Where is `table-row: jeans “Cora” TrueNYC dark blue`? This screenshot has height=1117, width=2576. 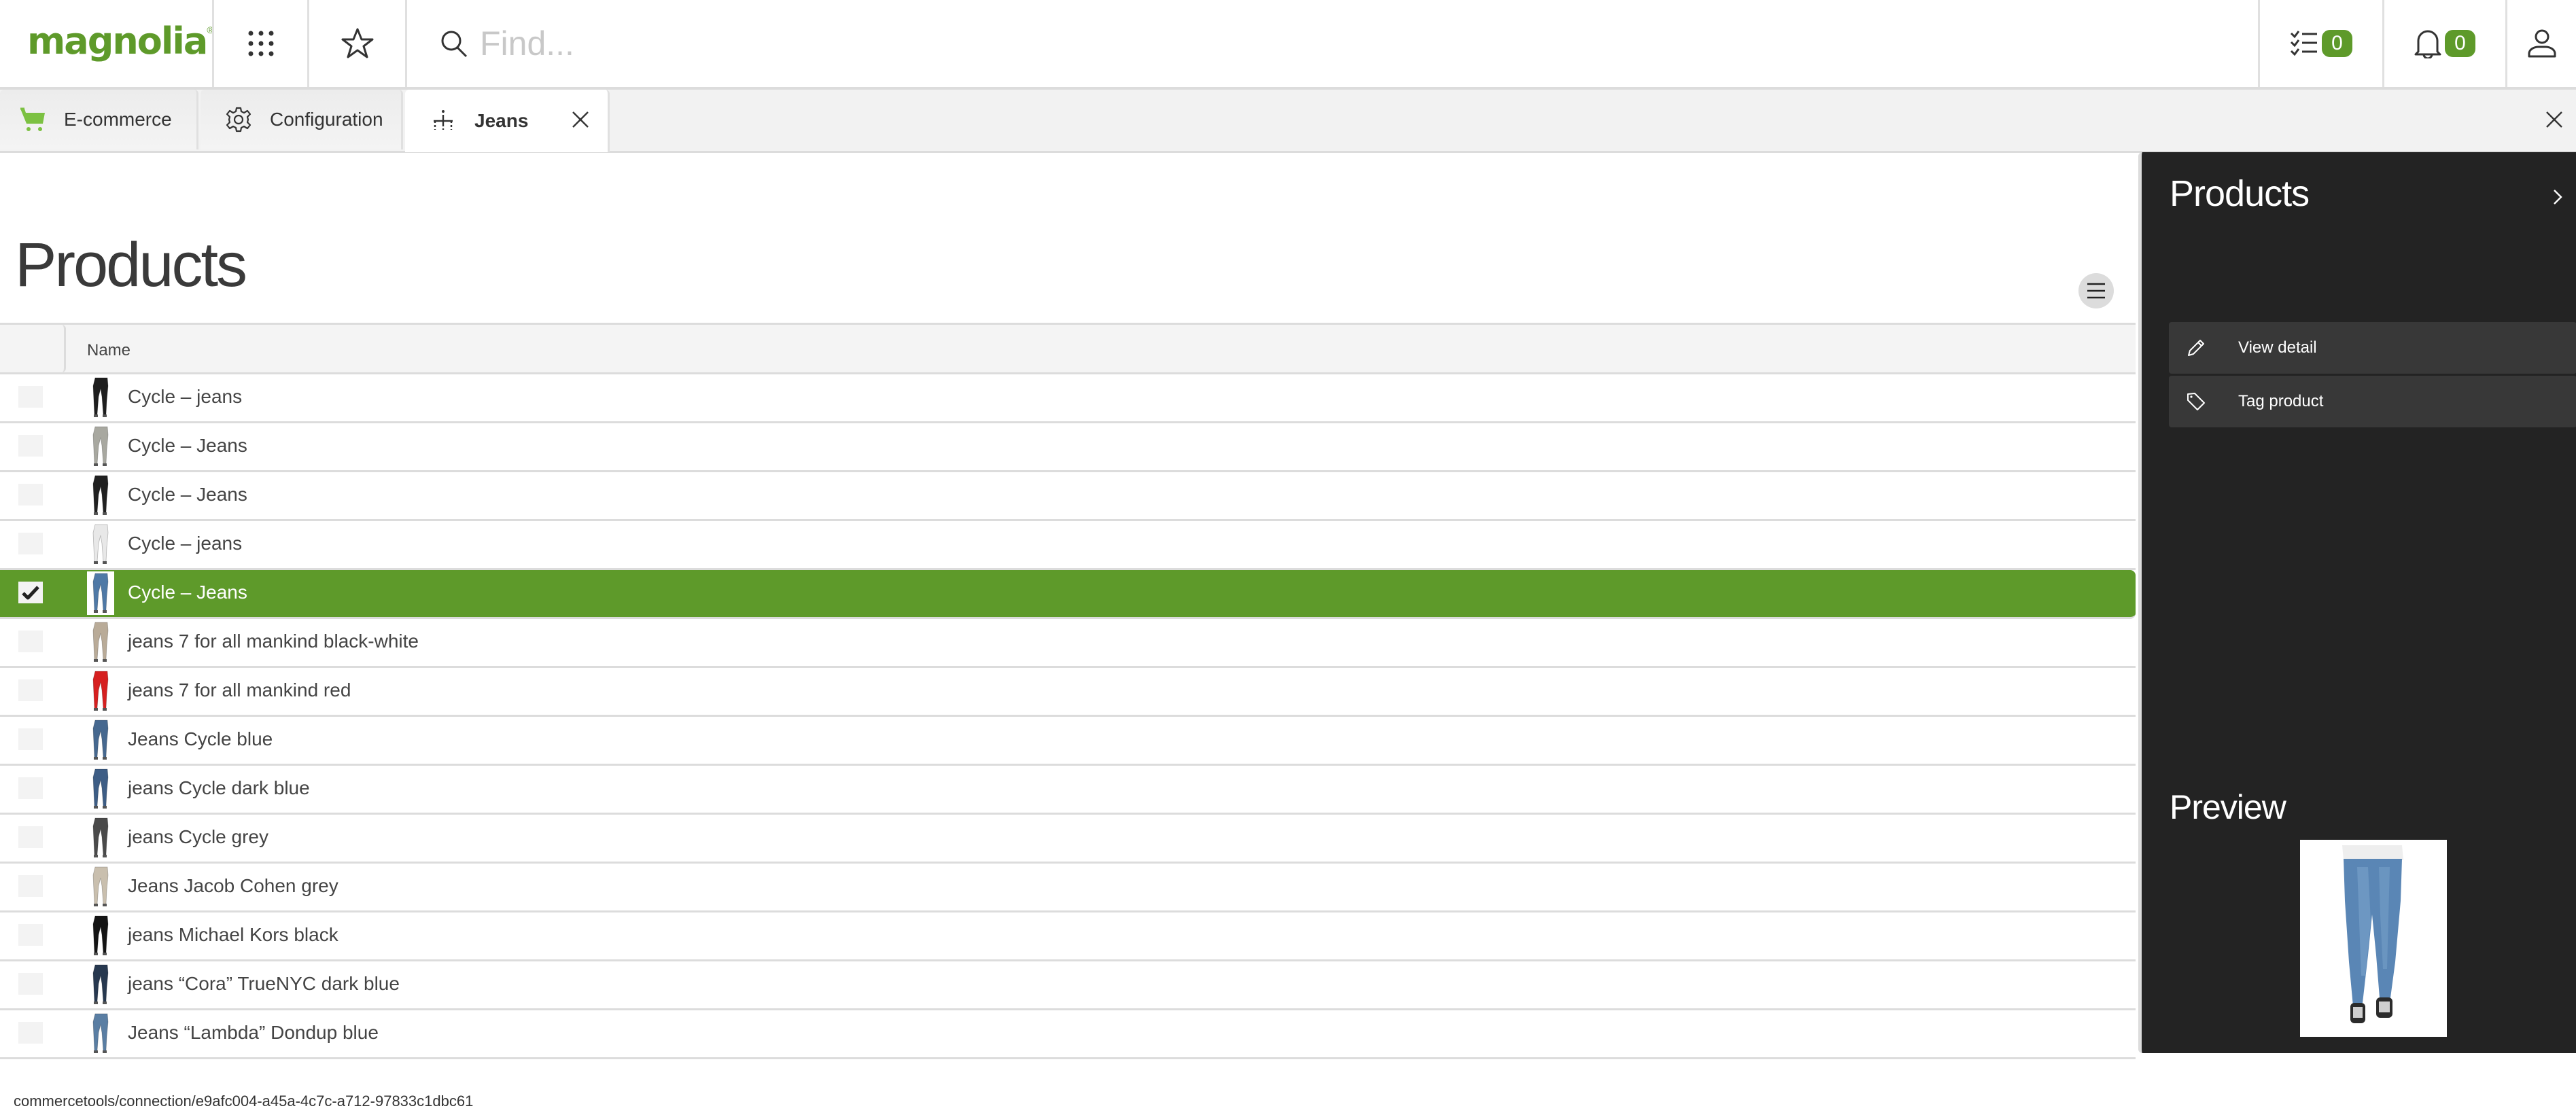 table-row: jeans “Cora” TrueNYC dark blue is located at coordinates (1068, 985).